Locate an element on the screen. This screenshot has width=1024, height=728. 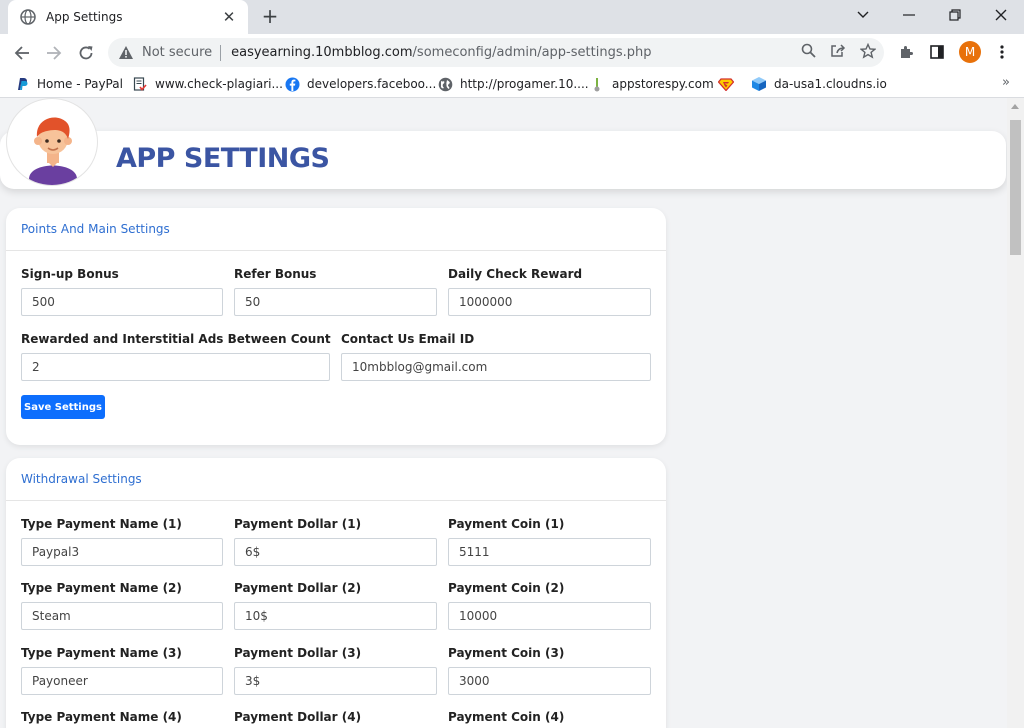
field-label: Type Payment Name (1) is located at coordinates (101, 524).